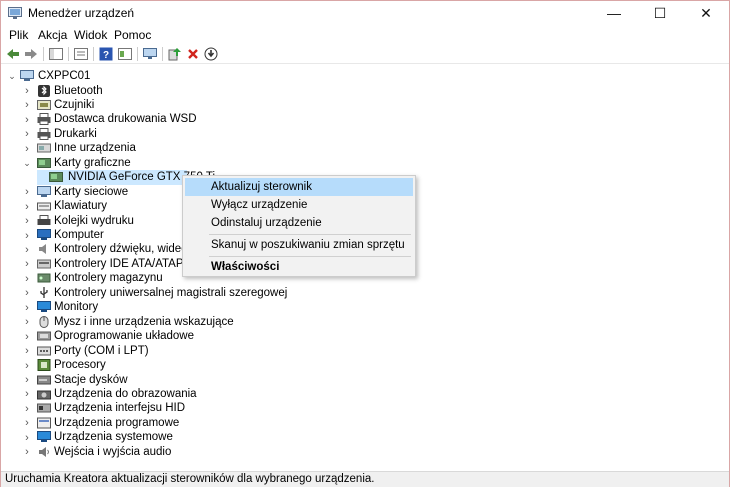 This screenshot has width=730, height=487. Describe the element at coordinates (80, 365) in the screenshot. I see `tree-item-label: Procesory` at that location.